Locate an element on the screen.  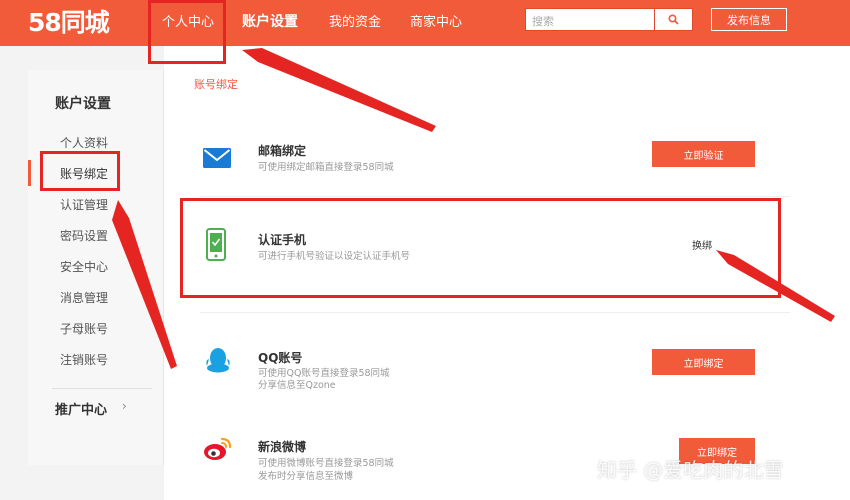
site-logo: 58同城 is located at coordinates (69, 21).